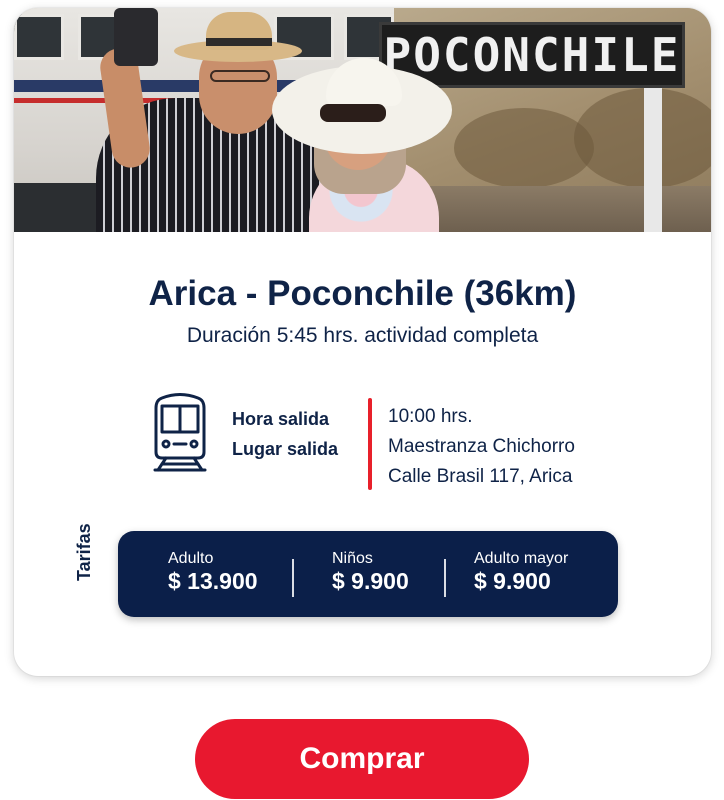  What do you see at coordinates (191, 558) in the screenshot?
I see `price-label: Adulto` at bounding box center [191, 558].